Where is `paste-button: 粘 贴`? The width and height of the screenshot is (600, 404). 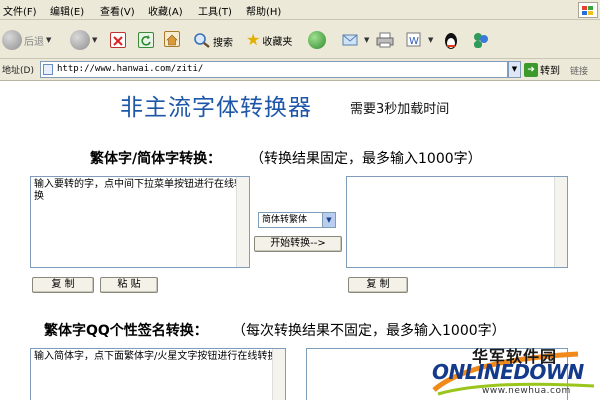 paste-button: 粘 贴 is located at coordinates (129, 285).